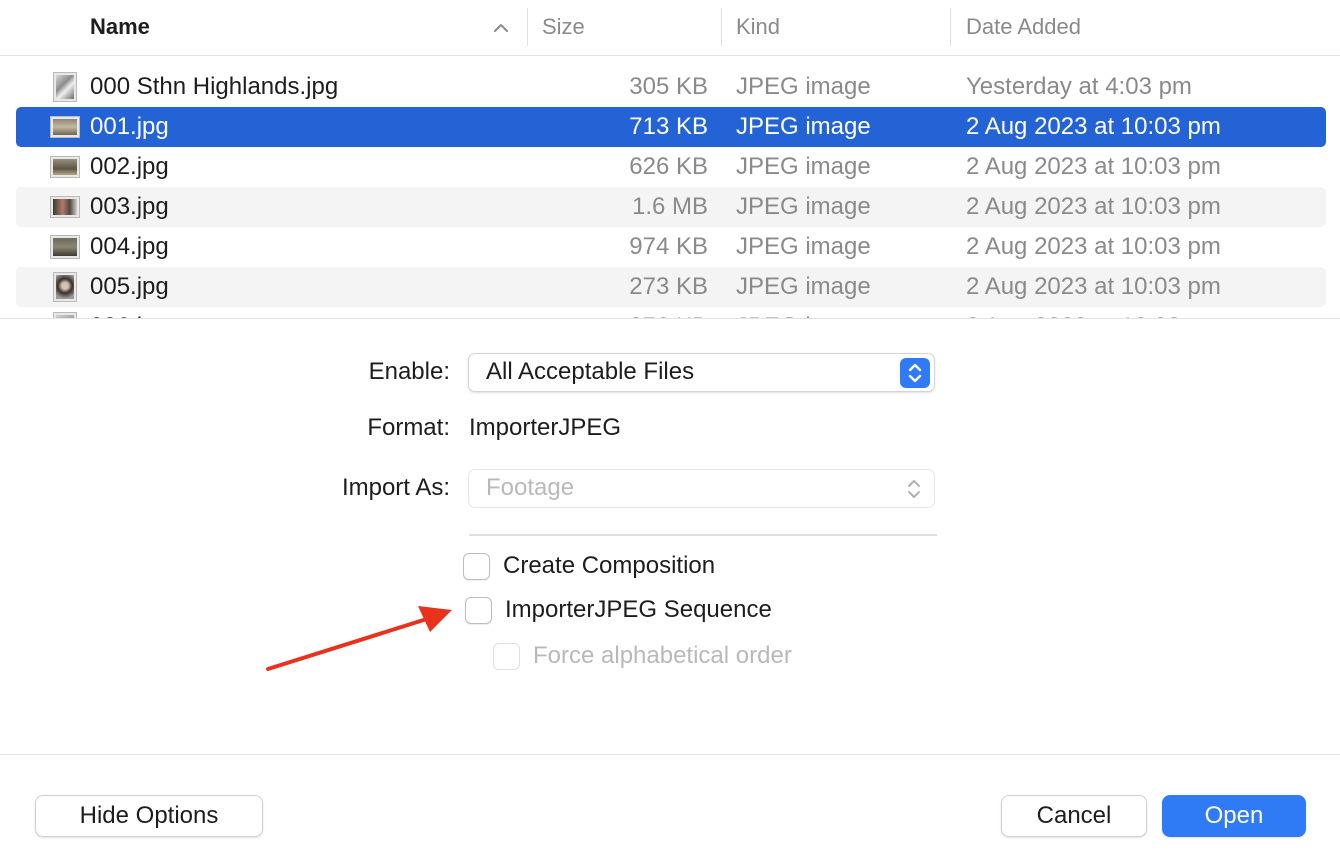  What do you see at coordinates (476, 566) in the screenshot?
I see `create-composition-checkbox` at bounding box center [476, 566].